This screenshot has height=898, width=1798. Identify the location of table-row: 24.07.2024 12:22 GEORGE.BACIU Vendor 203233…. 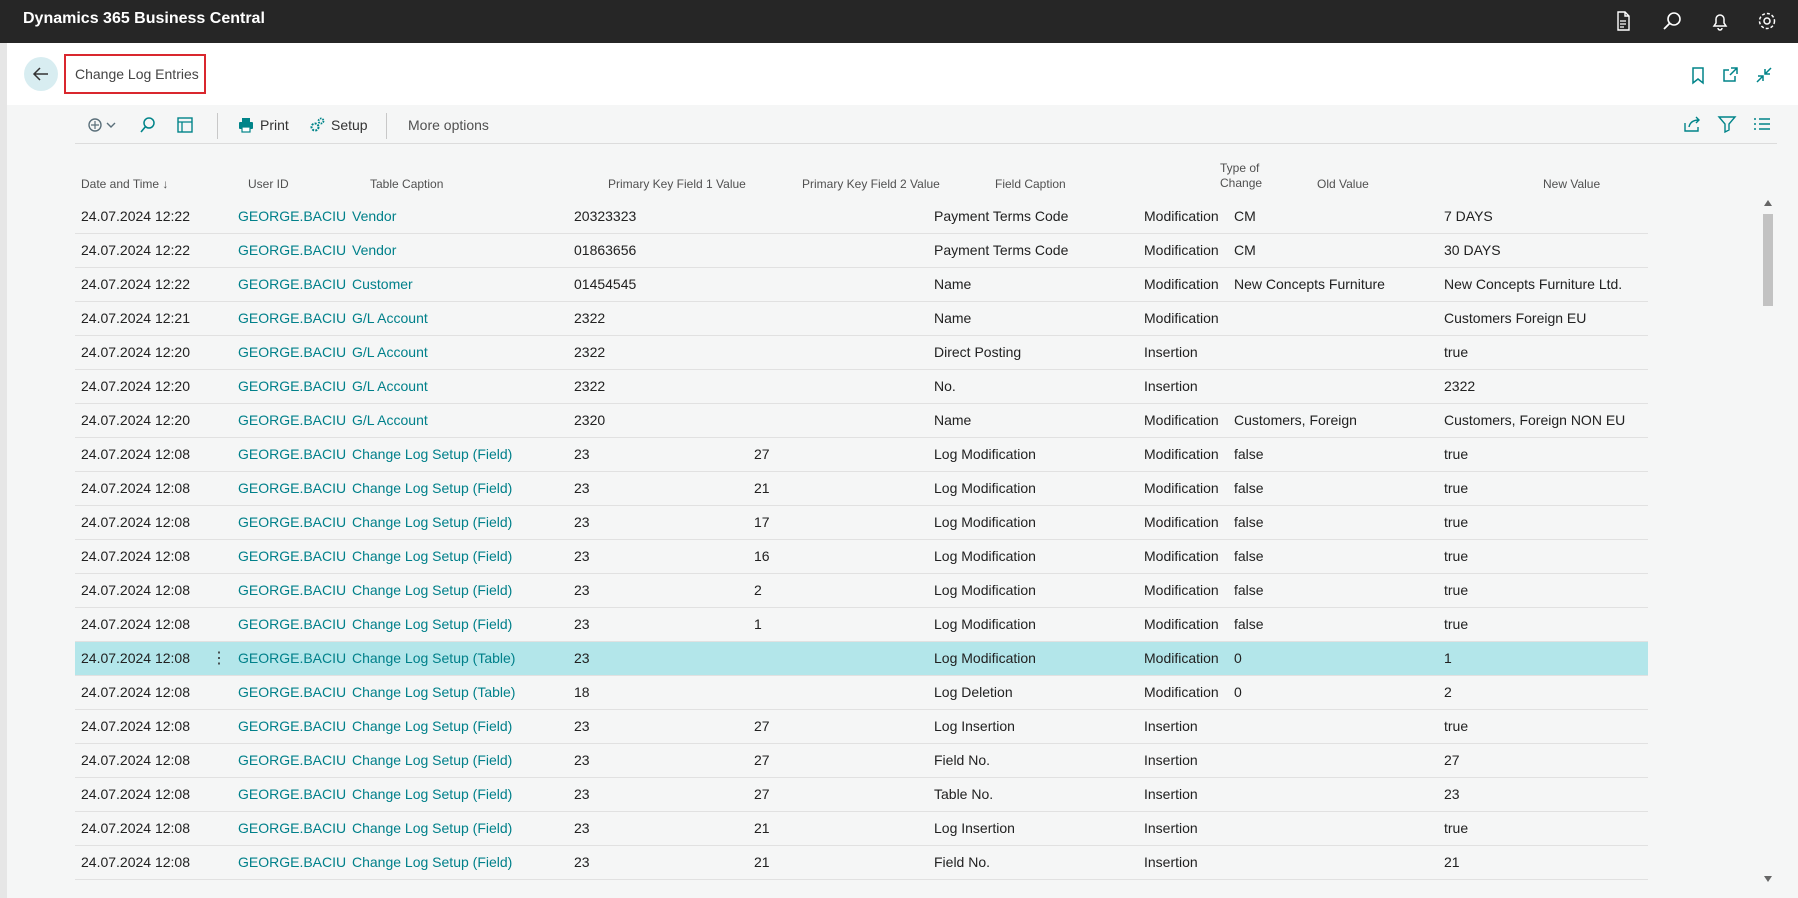
(861, 217).